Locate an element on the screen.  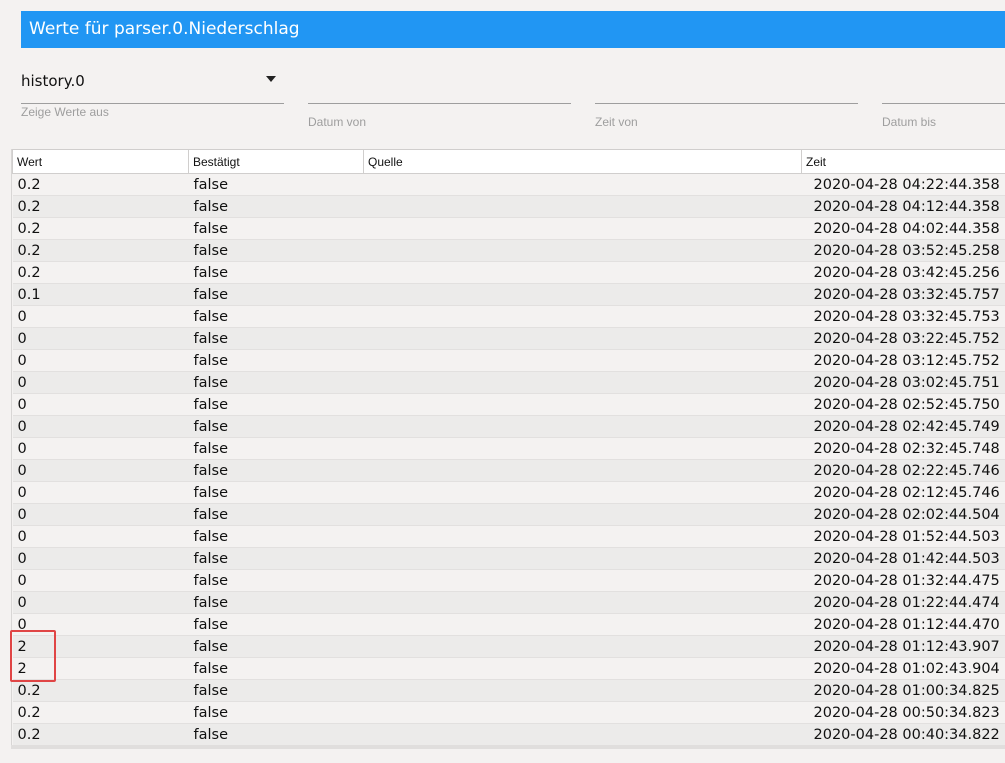
time-from-input is located at coordinates (726, 84).